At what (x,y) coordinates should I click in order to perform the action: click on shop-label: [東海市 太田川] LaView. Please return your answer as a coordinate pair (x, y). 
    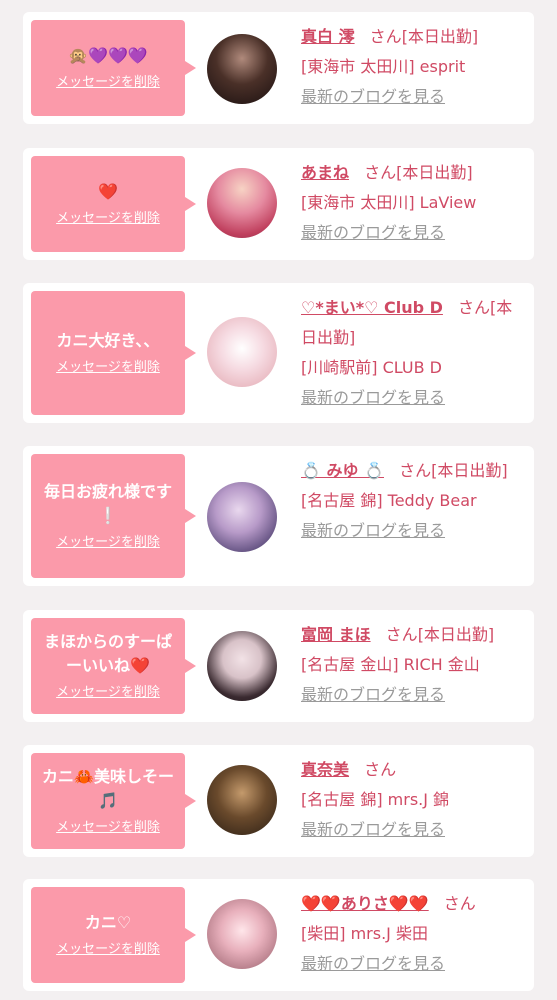
    Looking at the image, I should click on (389, 202).